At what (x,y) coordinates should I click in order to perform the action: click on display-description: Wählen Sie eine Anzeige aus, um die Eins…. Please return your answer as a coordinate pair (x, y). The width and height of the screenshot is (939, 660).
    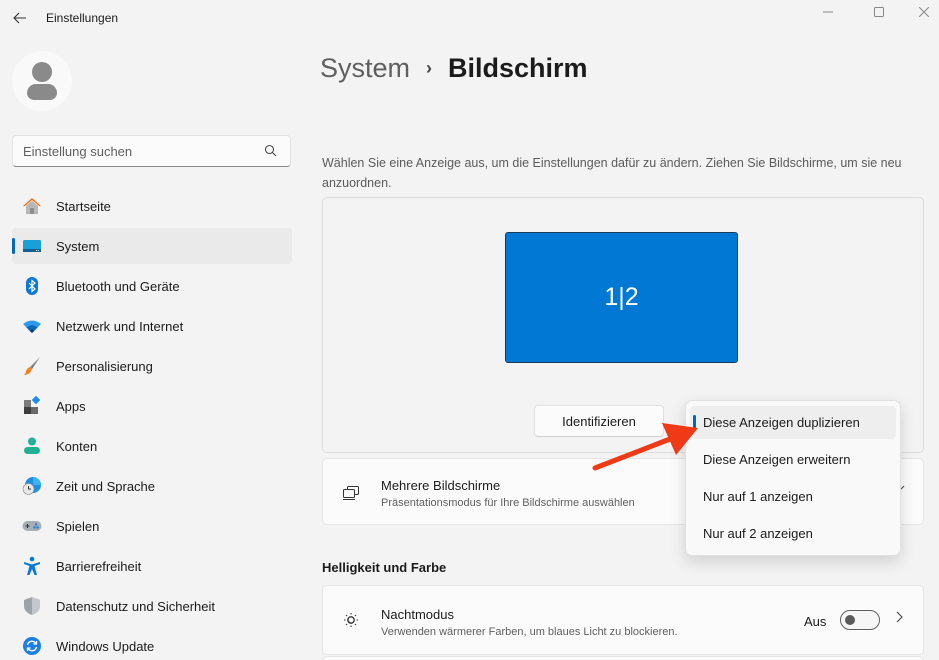
    Looking at the image, I should click on (612, 173).